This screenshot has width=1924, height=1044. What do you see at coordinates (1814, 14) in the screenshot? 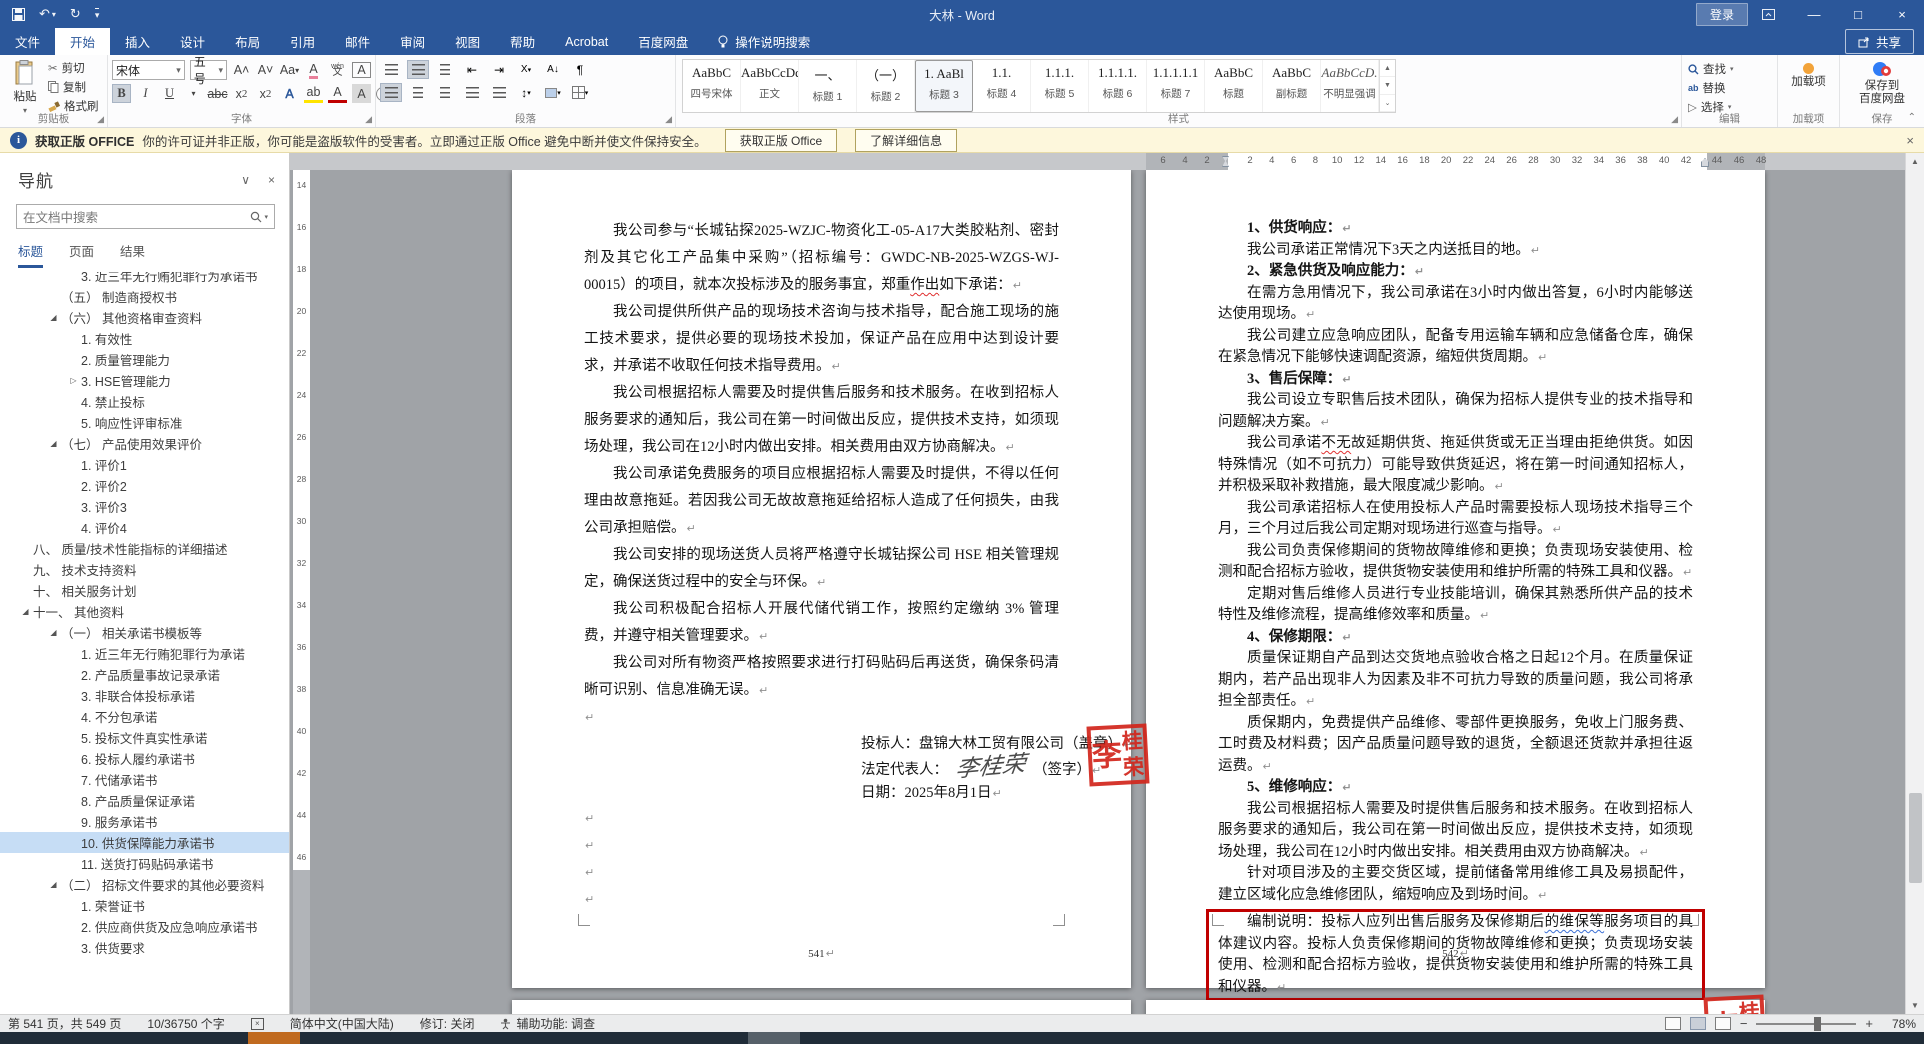
I see `minimize-button: —` at bounding box center [1814, 14].